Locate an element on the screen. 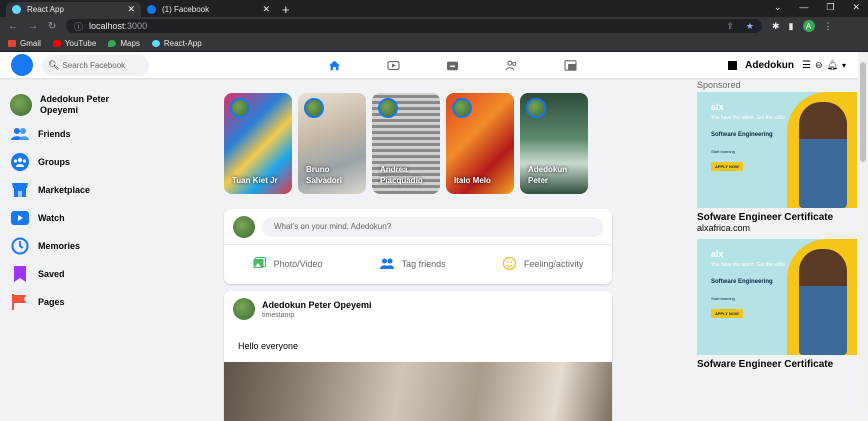 The width and height of the screenshot is (868, 421). info-icon: ⓘ is located at coordinates (78, 26).